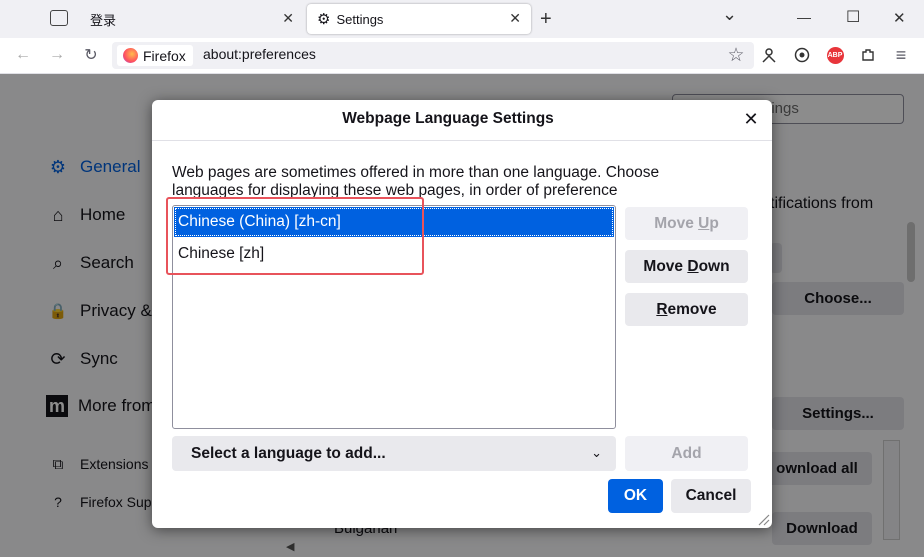 This screenshot has width=924, height=557. I want to click on extensions-puzzle-icon, so click(868, 55).